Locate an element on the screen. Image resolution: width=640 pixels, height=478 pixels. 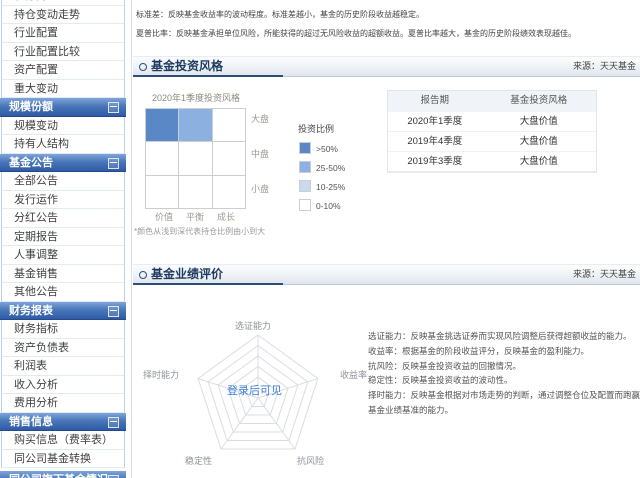
sidebar-item: 行业配置 is located at coordinates (63, 33).